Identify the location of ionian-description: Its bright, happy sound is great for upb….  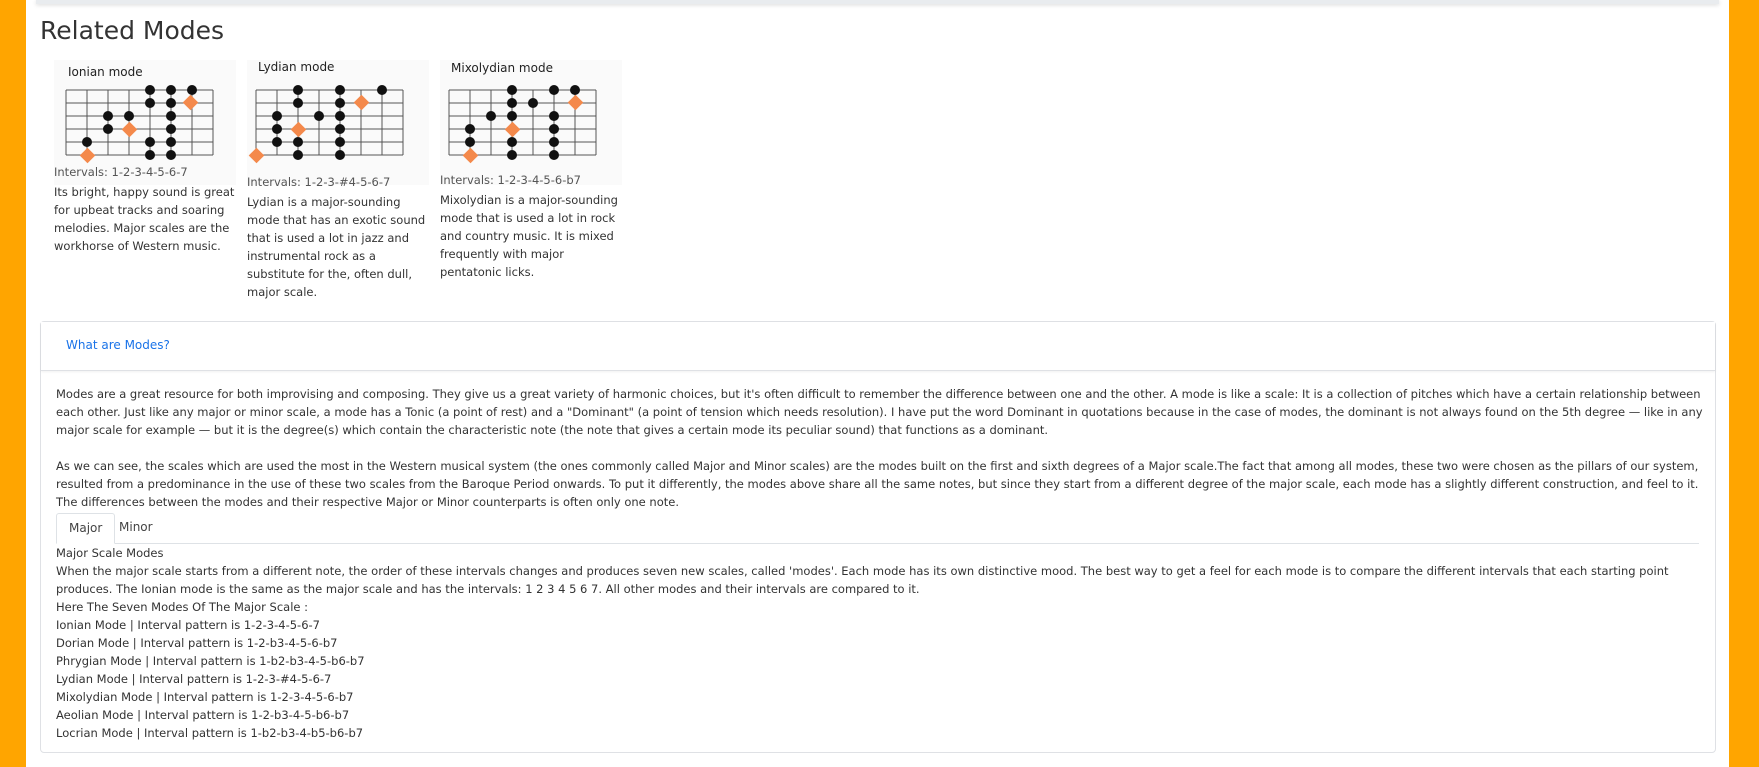
(144, 219).